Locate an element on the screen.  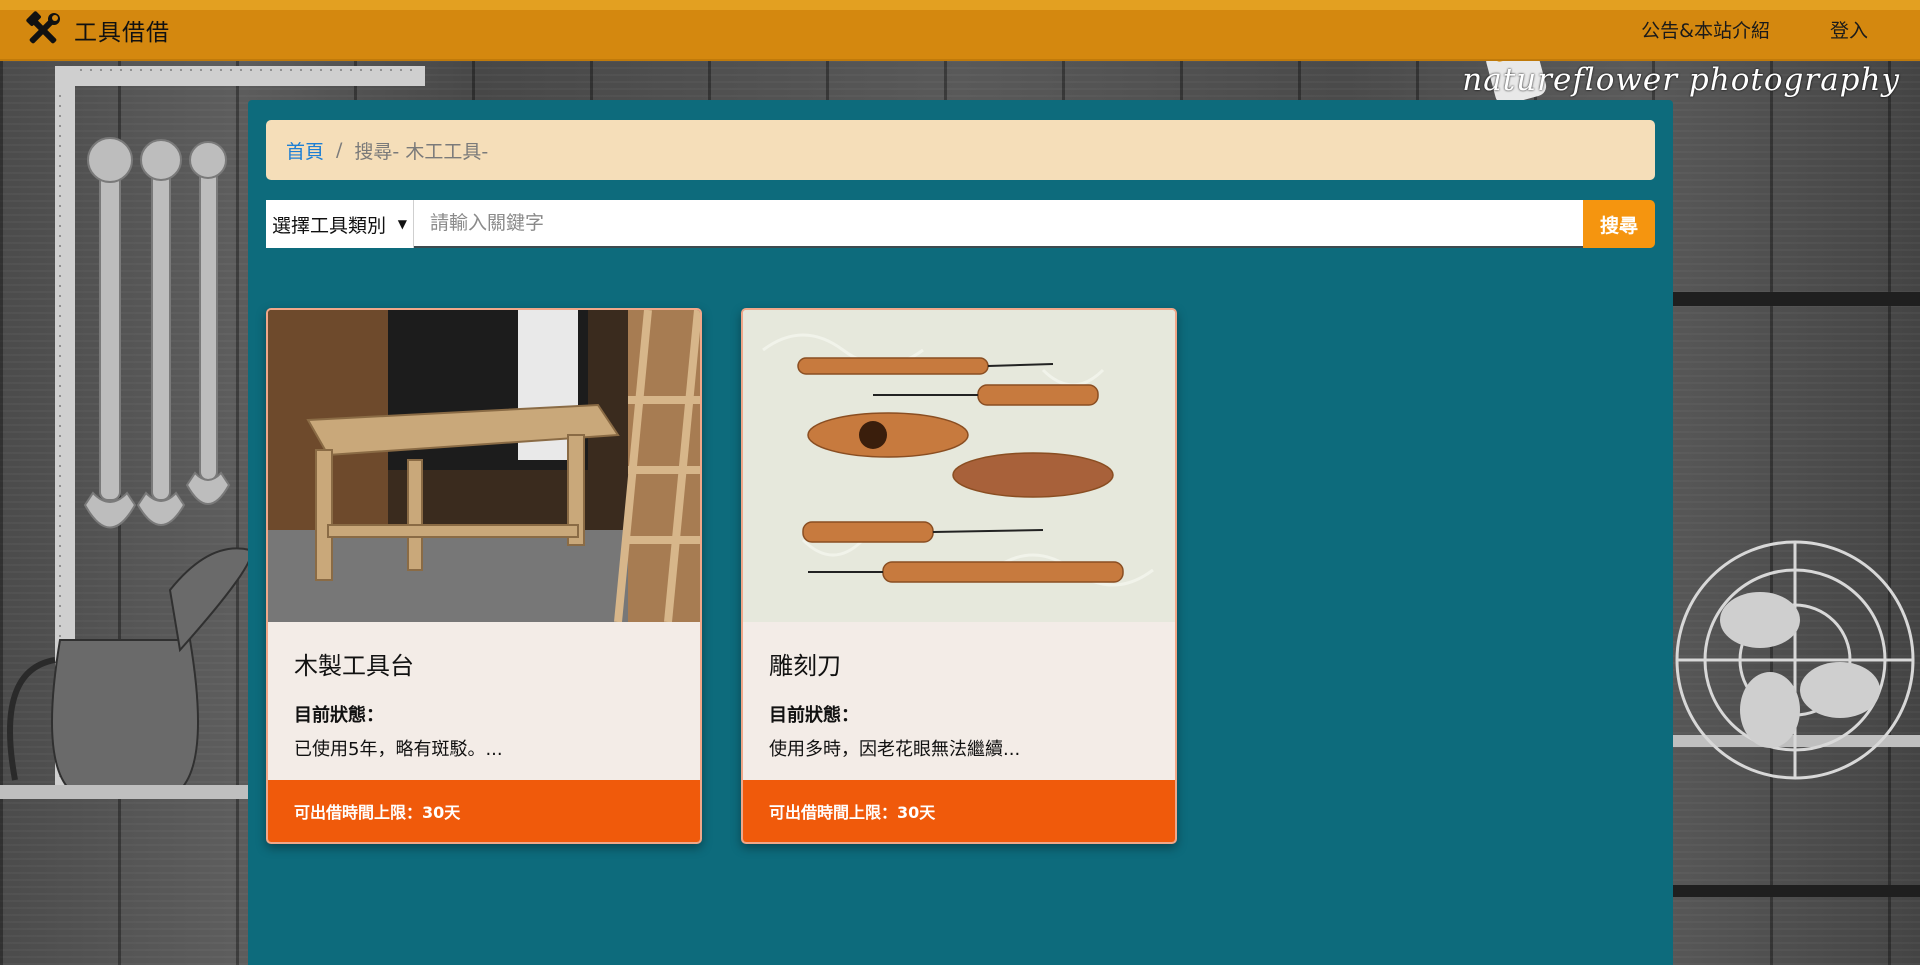
breadcrumb: 首頁 / 搜尋- 木工工具- is located at coordinates (960, 150).